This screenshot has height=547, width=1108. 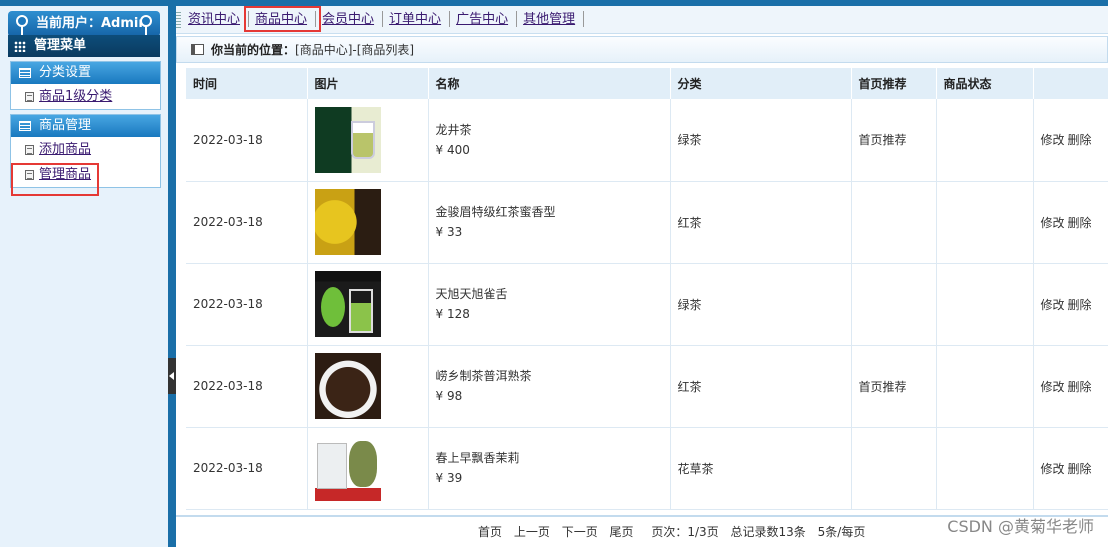 I want to click on column-header: 商品状态, so click(x=985, y=83).